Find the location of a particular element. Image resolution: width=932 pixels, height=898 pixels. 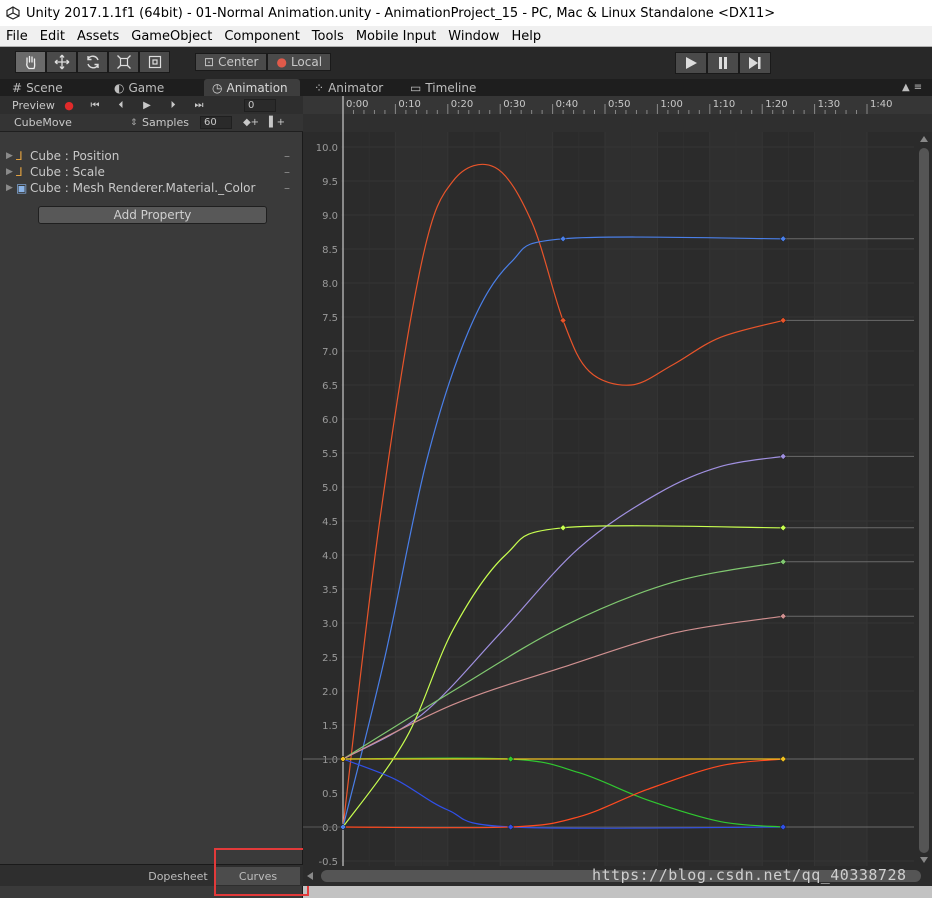

step-icon is located at coordinates (755, 63).